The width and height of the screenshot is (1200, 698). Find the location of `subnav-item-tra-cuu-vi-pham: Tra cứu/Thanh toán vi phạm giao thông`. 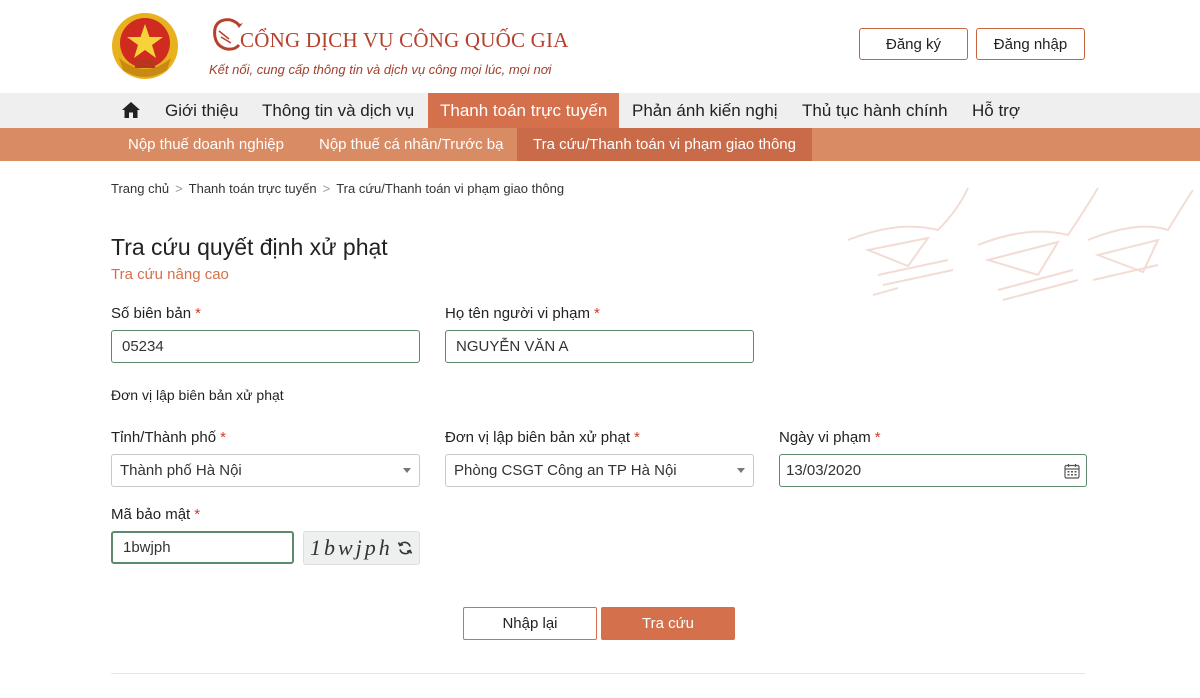

subnav-item-tra-cuu-vi-pham: Tra cứu/Thanh toán vi phạm giao thông is located at coordinates (664, 144).